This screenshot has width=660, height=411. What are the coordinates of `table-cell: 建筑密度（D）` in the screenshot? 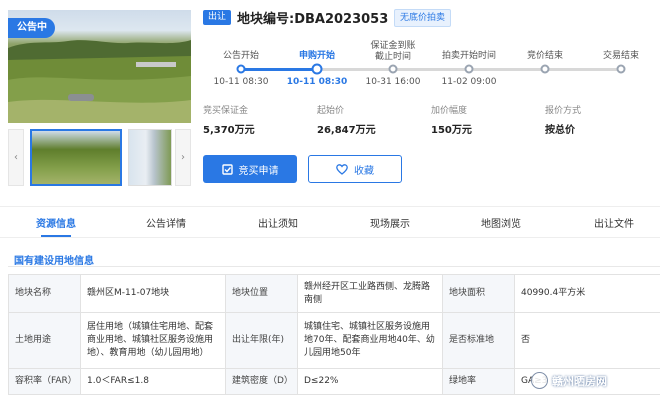 It's located at (261, 381).